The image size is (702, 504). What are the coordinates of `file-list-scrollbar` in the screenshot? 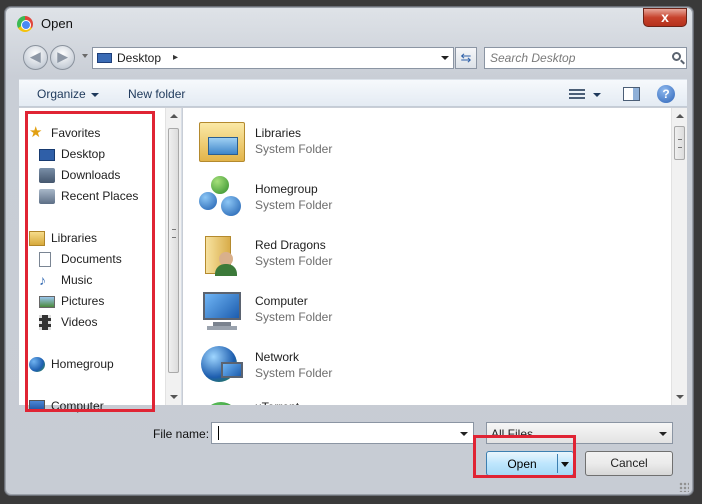 It's located at (679, 256).